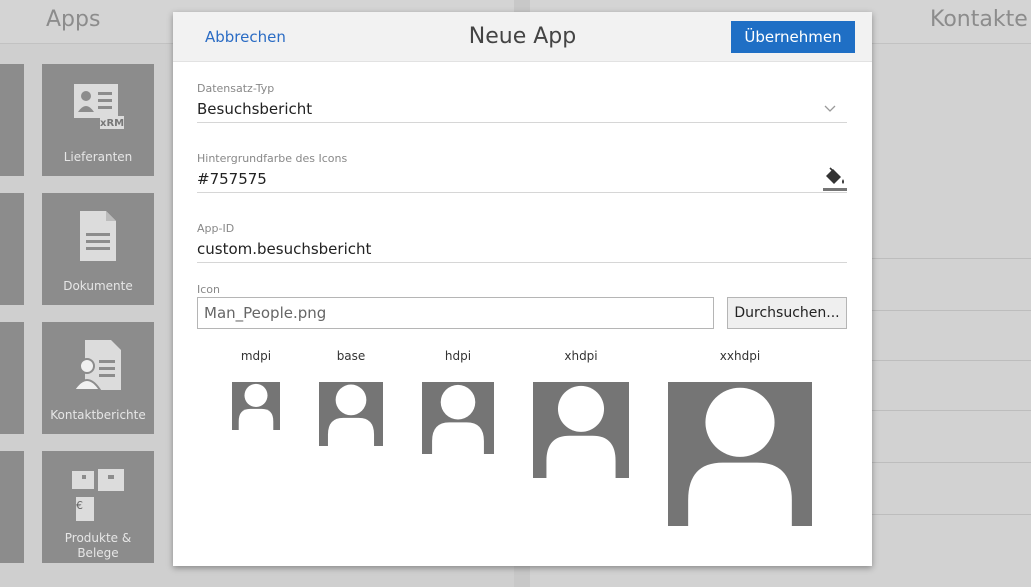 Image resolution: width=1031 pixels, height=587 pixels. I want to click on app-tile-dokumente: Dokumente, so click(98, 249).